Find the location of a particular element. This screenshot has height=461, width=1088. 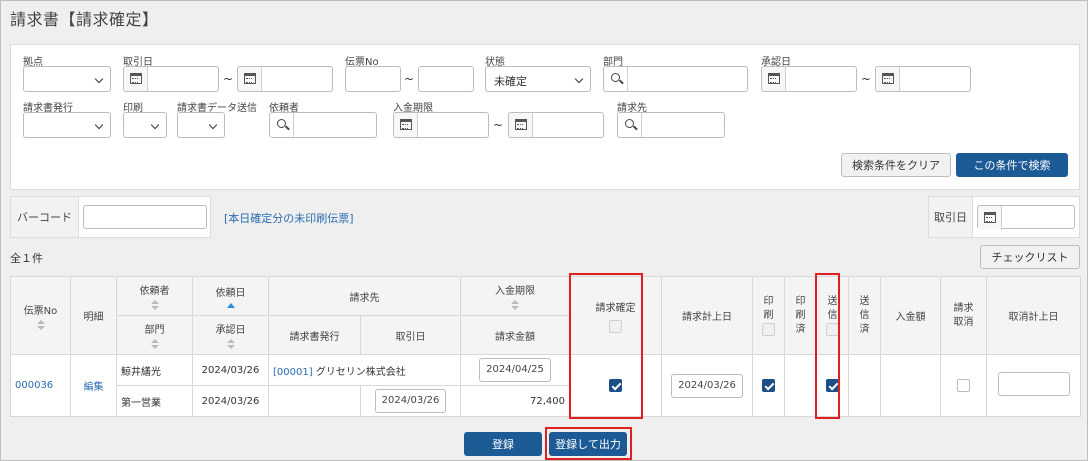

trade-date-input: 2024/03/26 is located at coordinates (410, 401).